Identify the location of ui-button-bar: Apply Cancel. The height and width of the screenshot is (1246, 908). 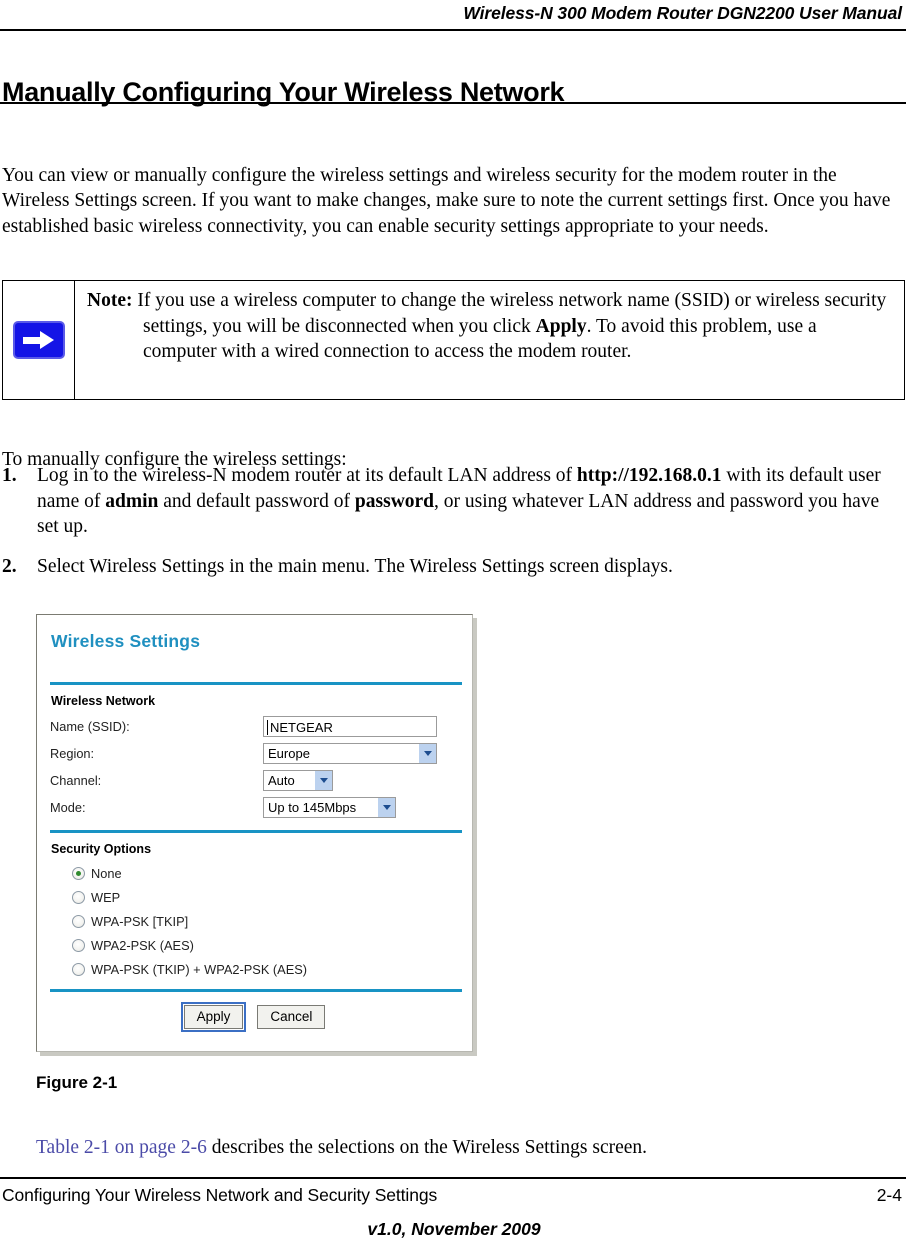
(254, 1017).